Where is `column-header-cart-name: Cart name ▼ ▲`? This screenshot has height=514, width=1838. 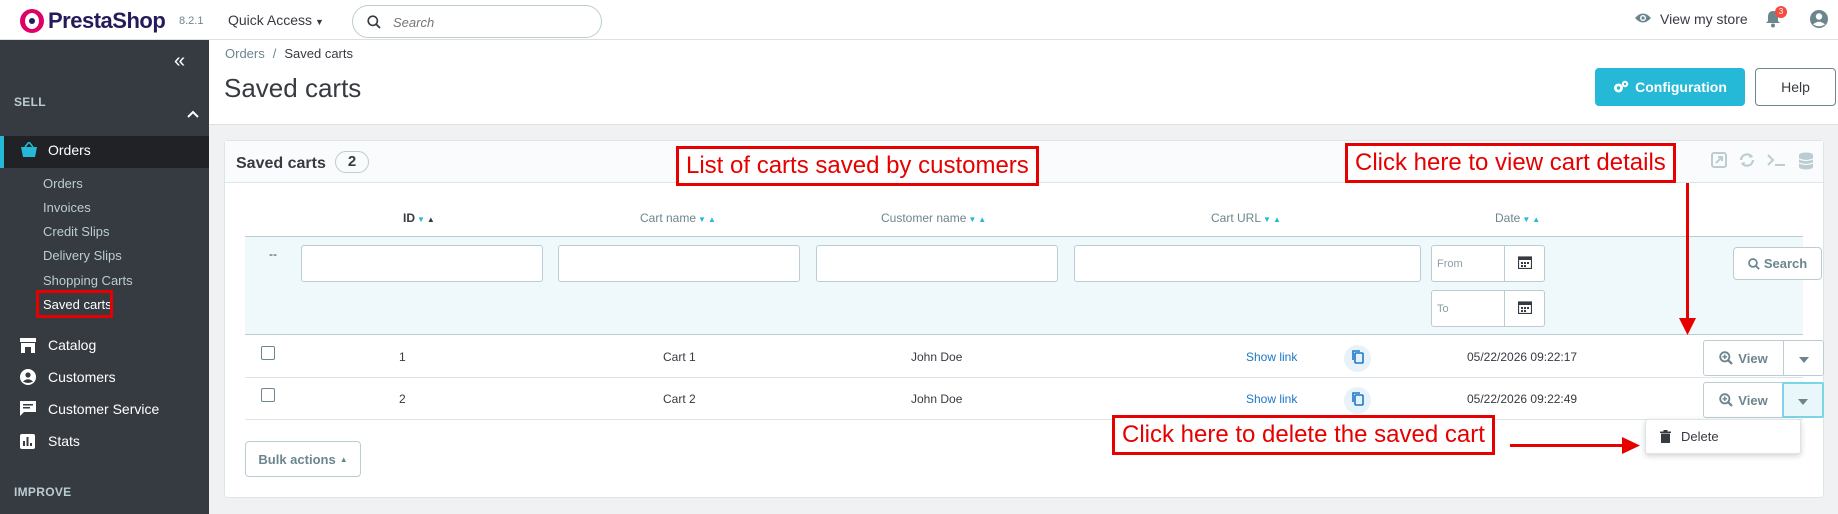
column-header-cart-name: Cart name ▼ ▲ is located at coordinates (678, 218).